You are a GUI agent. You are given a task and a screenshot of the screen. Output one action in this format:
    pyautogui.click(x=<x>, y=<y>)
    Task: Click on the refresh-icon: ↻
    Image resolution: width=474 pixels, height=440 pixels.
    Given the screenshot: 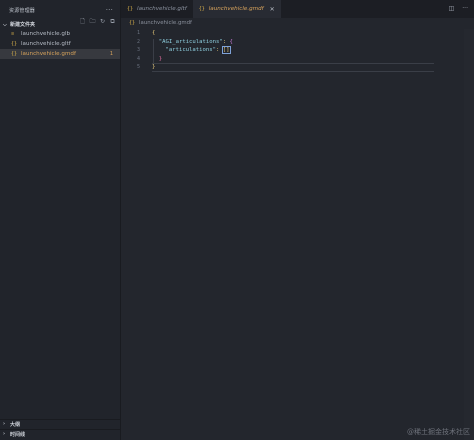 What is the action you would take?
    pyautogui.click(x=102, y=21)
    